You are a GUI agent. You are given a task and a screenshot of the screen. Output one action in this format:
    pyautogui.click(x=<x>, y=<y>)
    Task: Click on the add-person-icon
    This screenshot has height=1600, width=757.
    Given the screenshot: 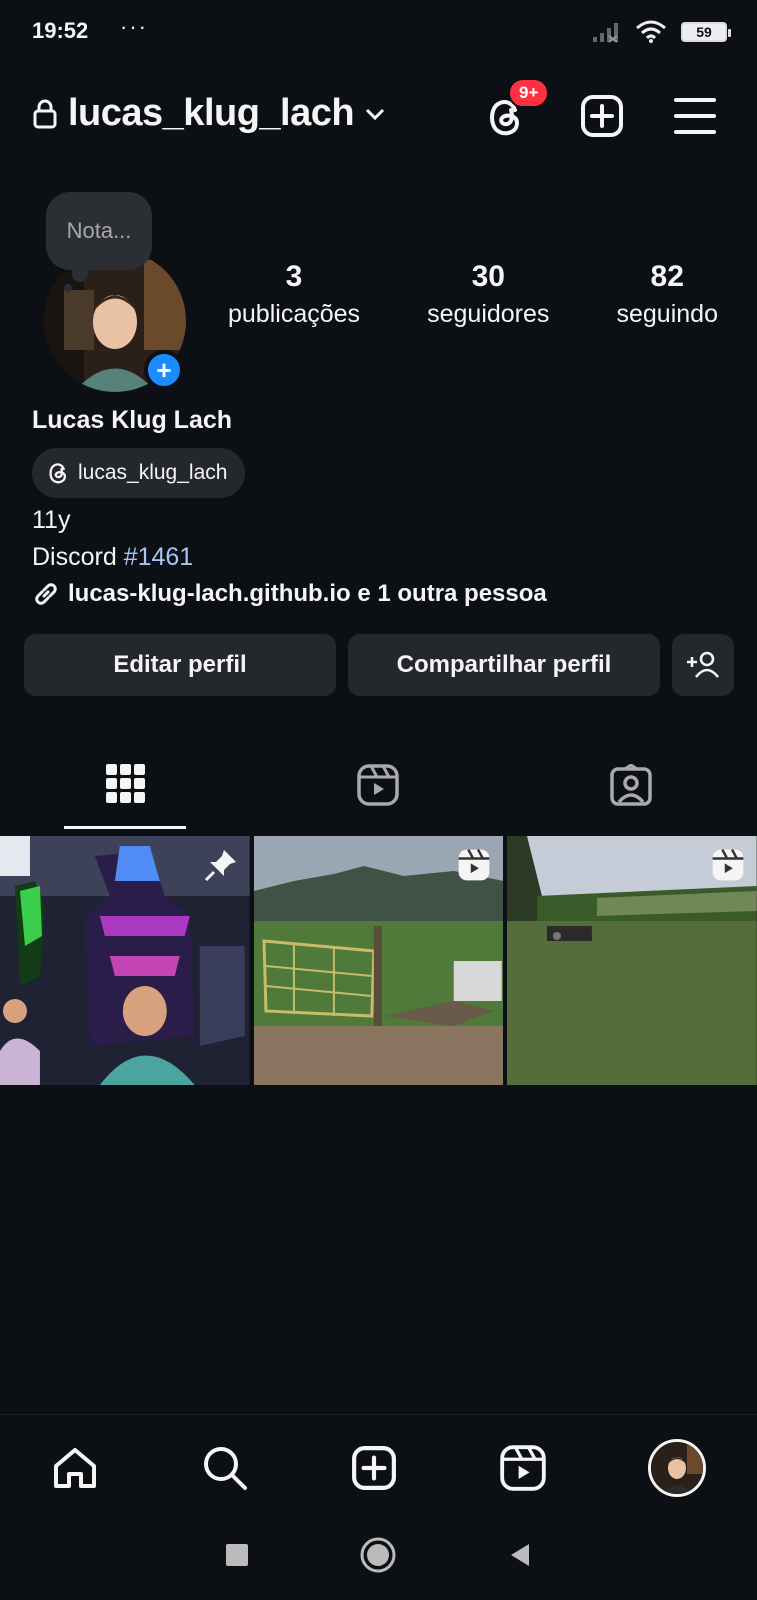 What is the action you would take?
    pyautogui.click(x=703, y=664)
    